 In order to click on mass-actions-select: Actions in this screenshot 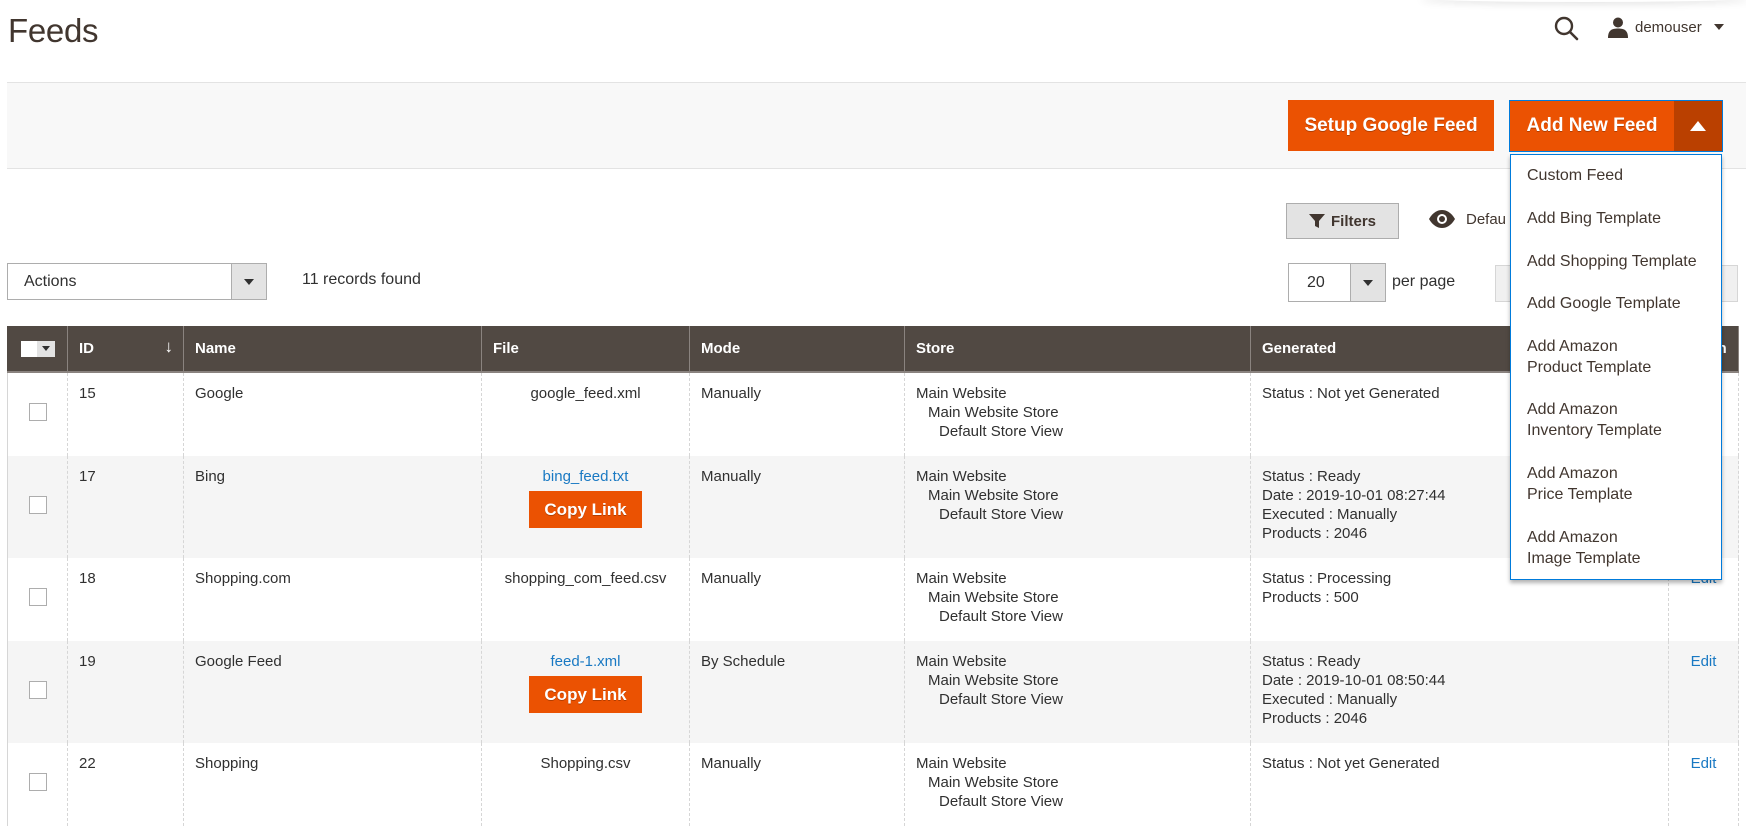, I will do `click(137, 281)`.